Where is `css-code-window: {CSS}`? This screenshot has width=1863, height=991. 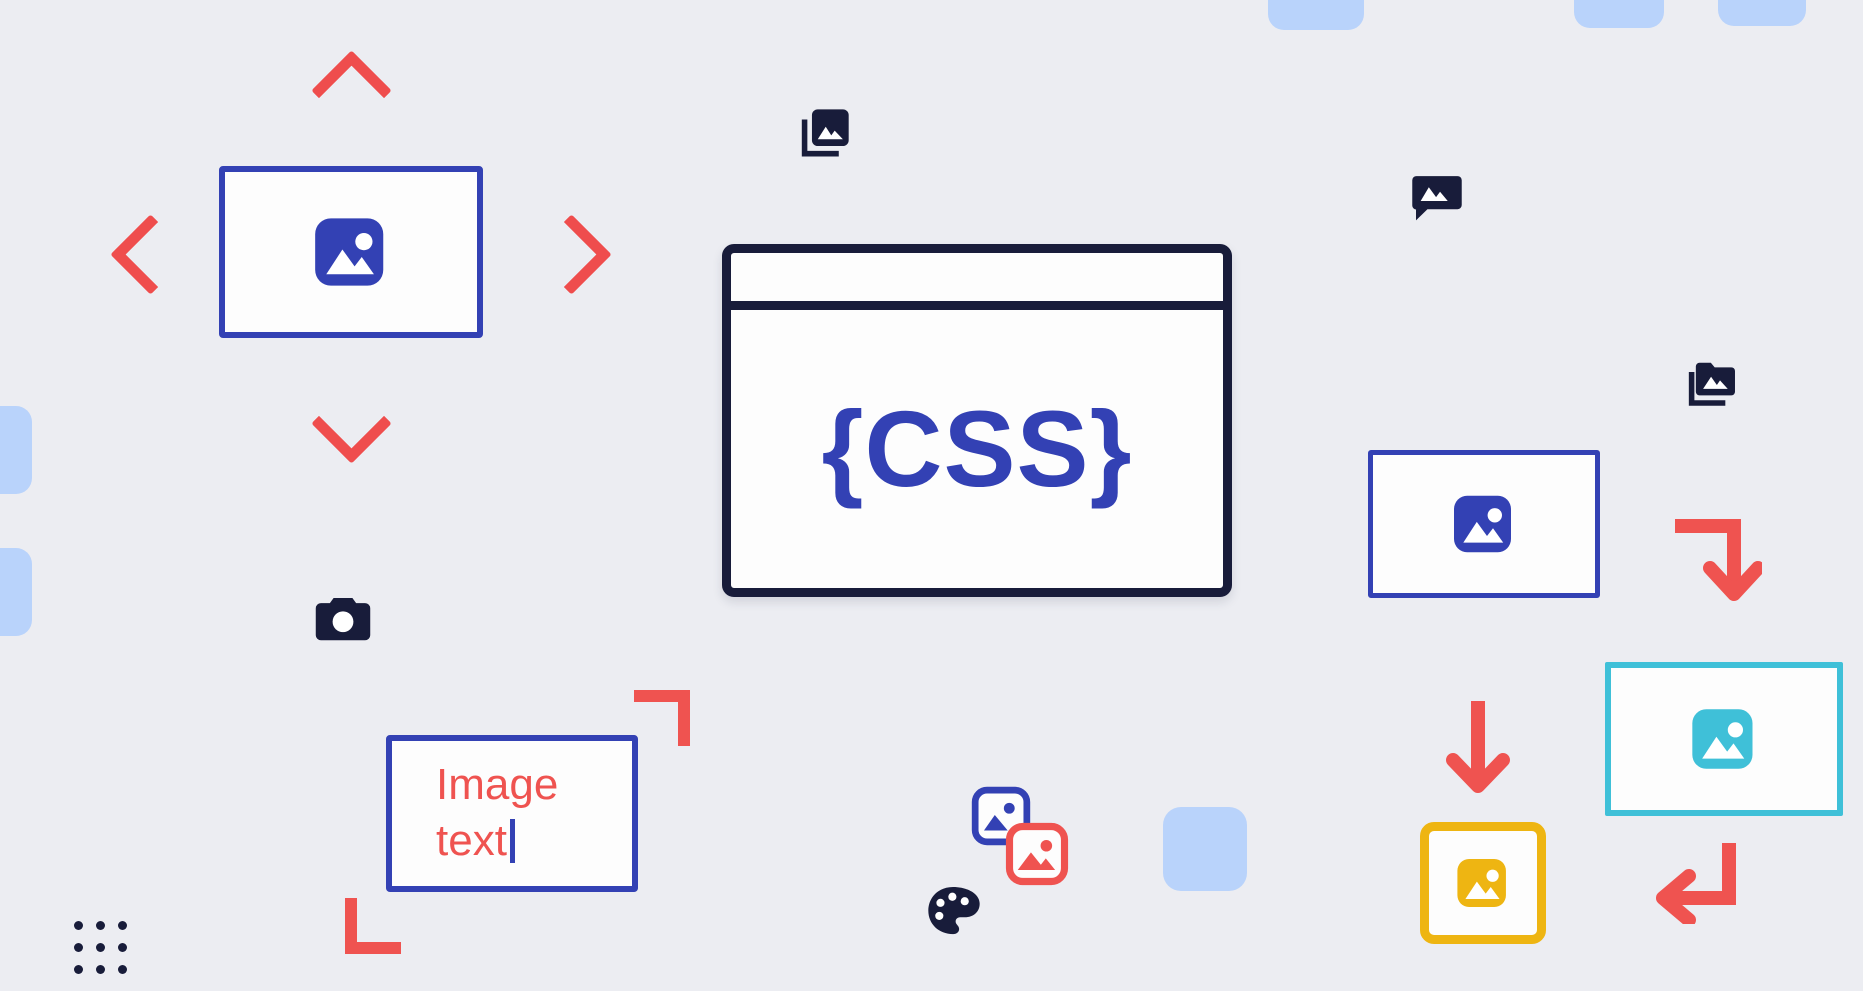
css-code-window: {CSS} is located at coordinates (977, 420).